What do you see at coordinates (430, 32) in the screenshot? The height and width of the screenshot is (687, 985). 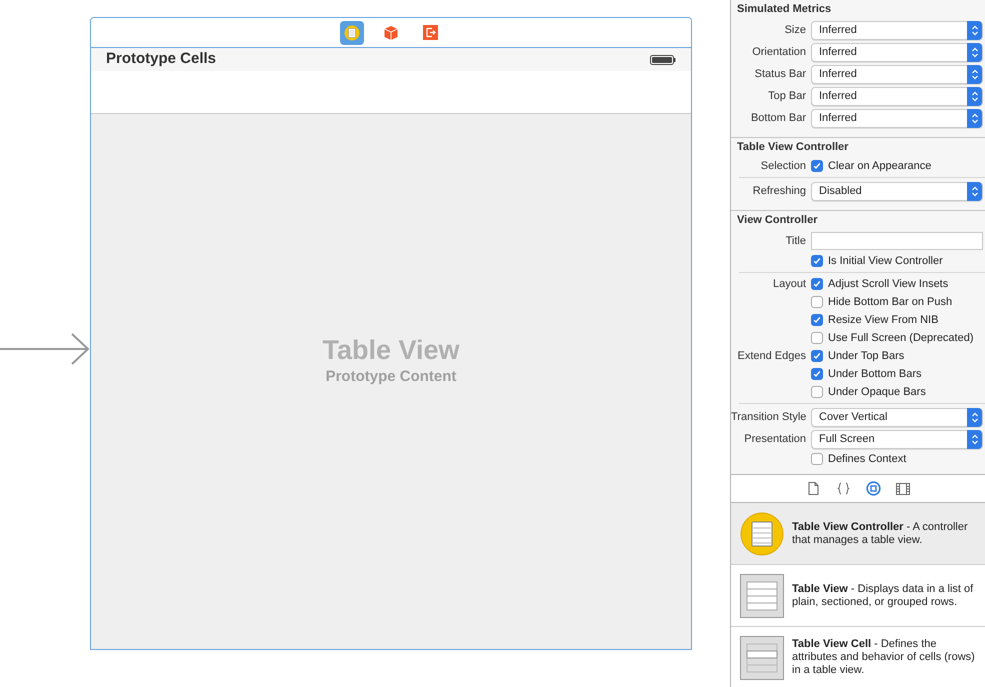 I see `exit-icon` at bounding box center [430, 32].